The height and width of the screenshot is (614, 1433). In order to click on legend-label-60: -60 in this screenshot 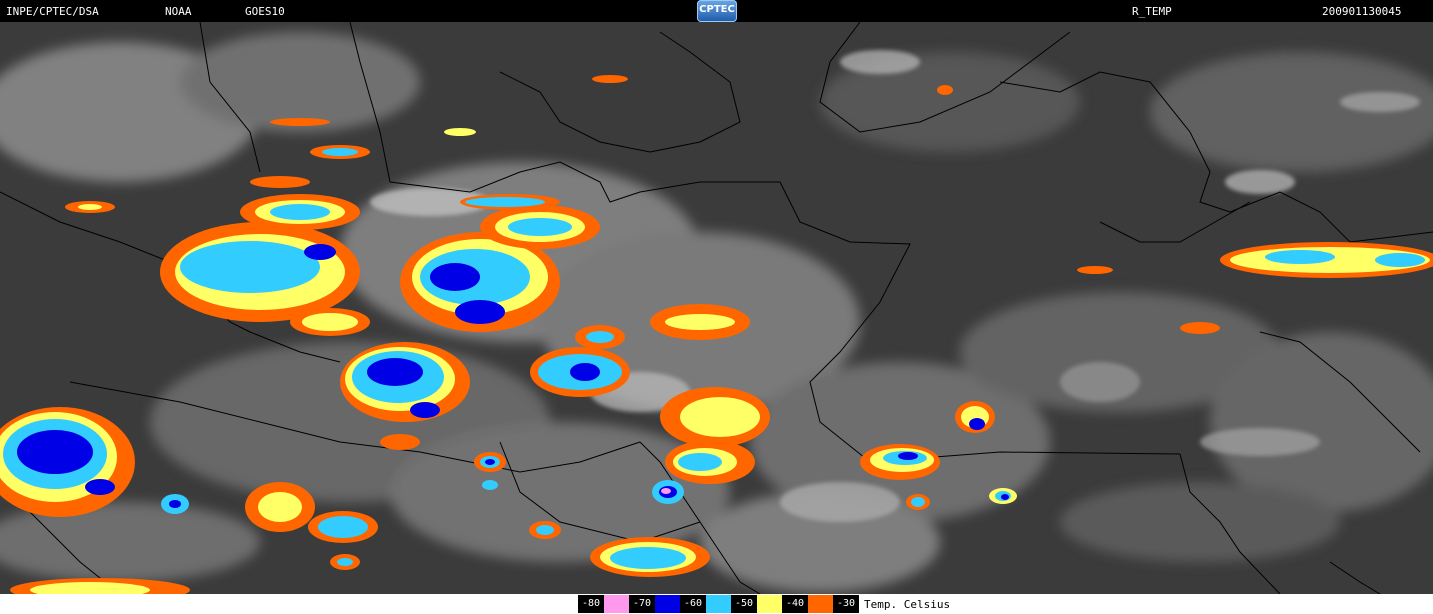, I will do `click(693, 604)`.